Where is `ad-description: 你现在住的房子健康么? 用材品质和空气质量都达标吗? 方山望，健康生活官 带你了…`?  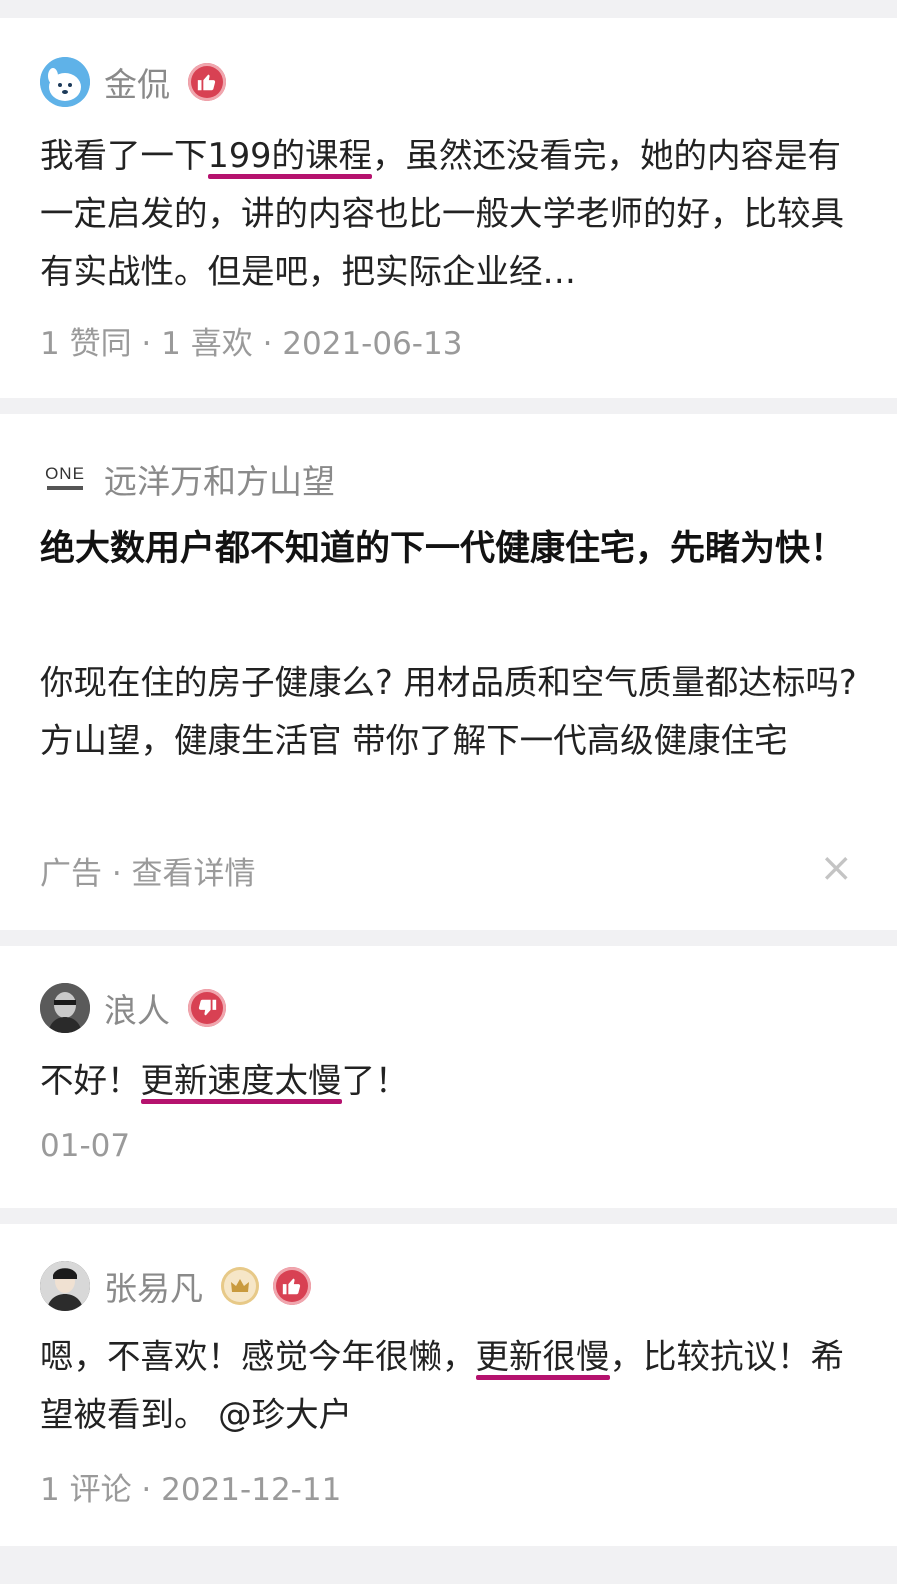 ad-description: 你现在住的房子健康么? 用材品质和空气质量都达标吗? 方山望，健康生活官 带你了… is located at coordinates (450, 712).